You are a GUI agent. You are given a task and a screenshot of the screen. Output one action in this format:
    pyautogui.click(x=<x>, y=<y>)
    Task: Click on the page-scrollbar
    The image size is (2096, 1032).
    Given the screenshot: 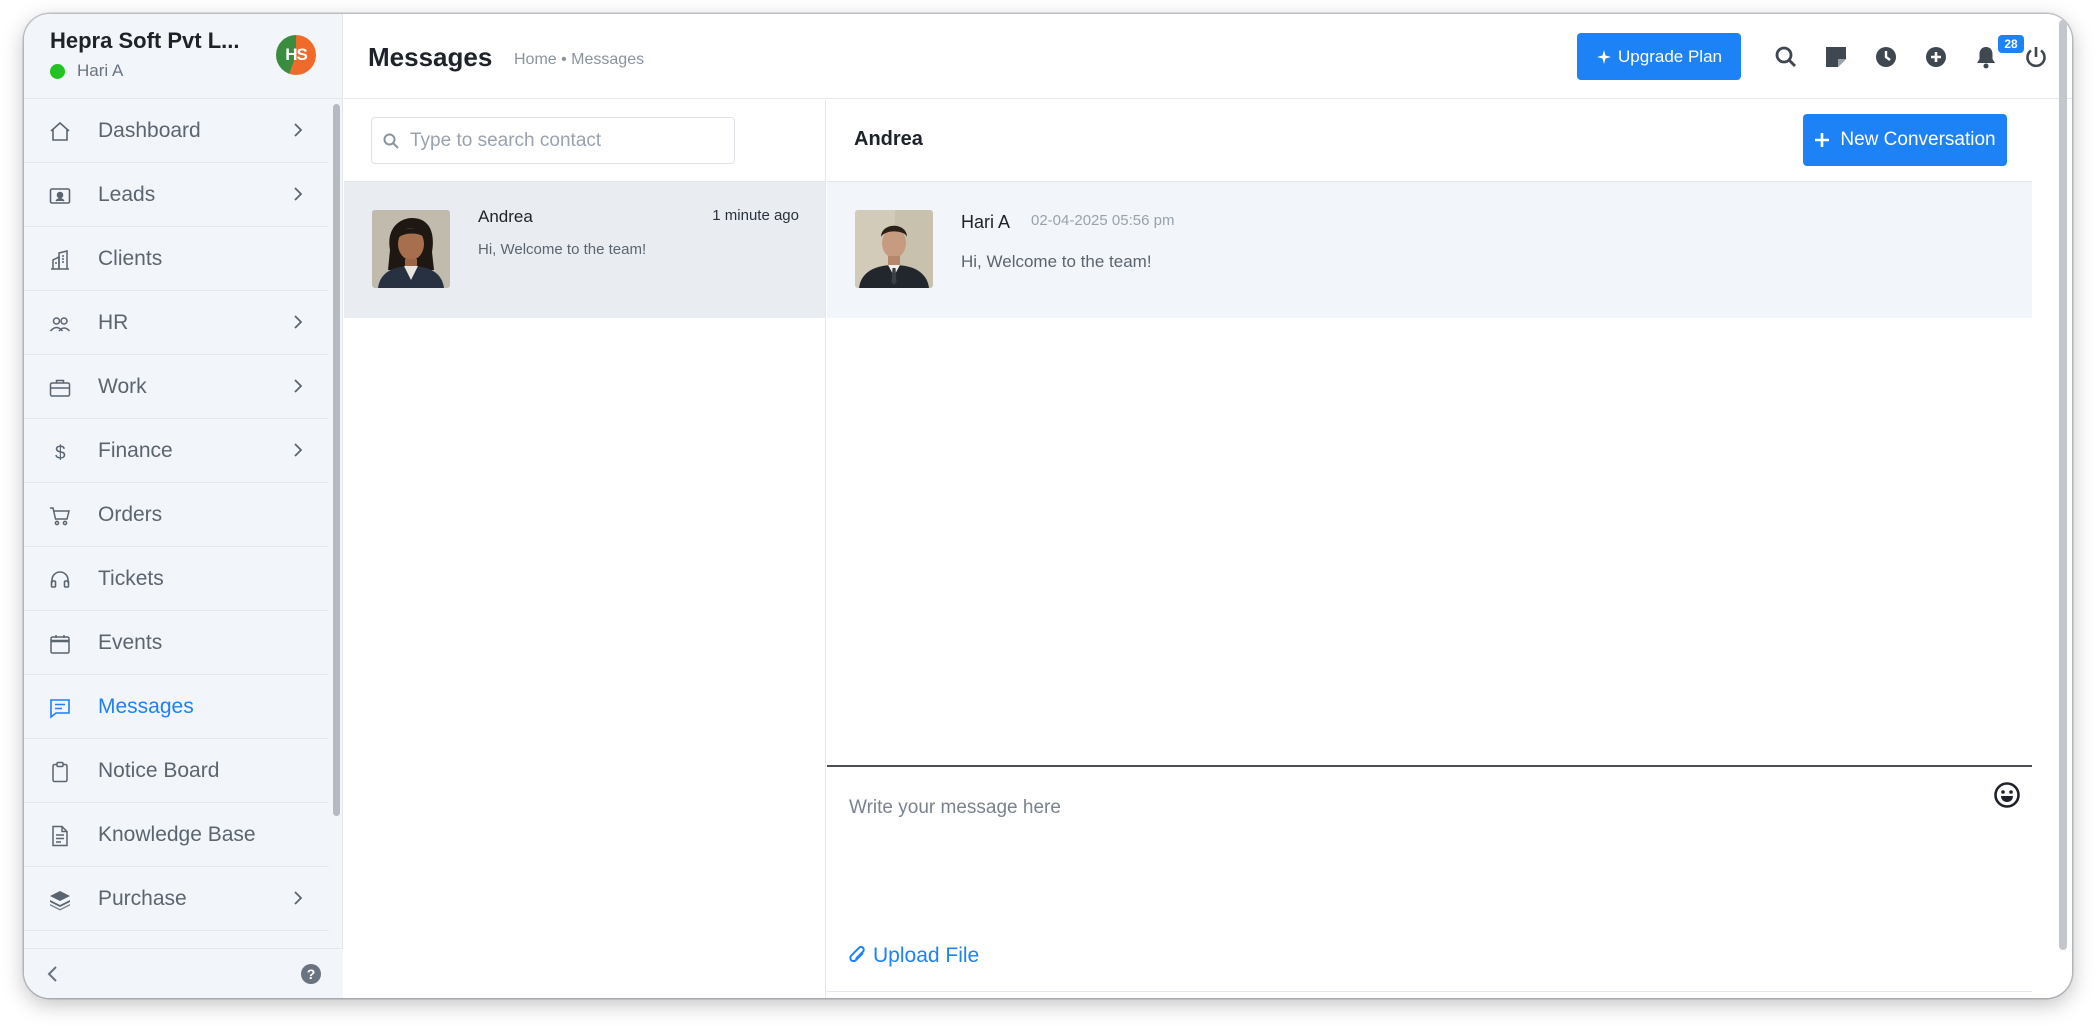 What is the action you would take?
    pyautogui.click(x=2063, y=485)
    